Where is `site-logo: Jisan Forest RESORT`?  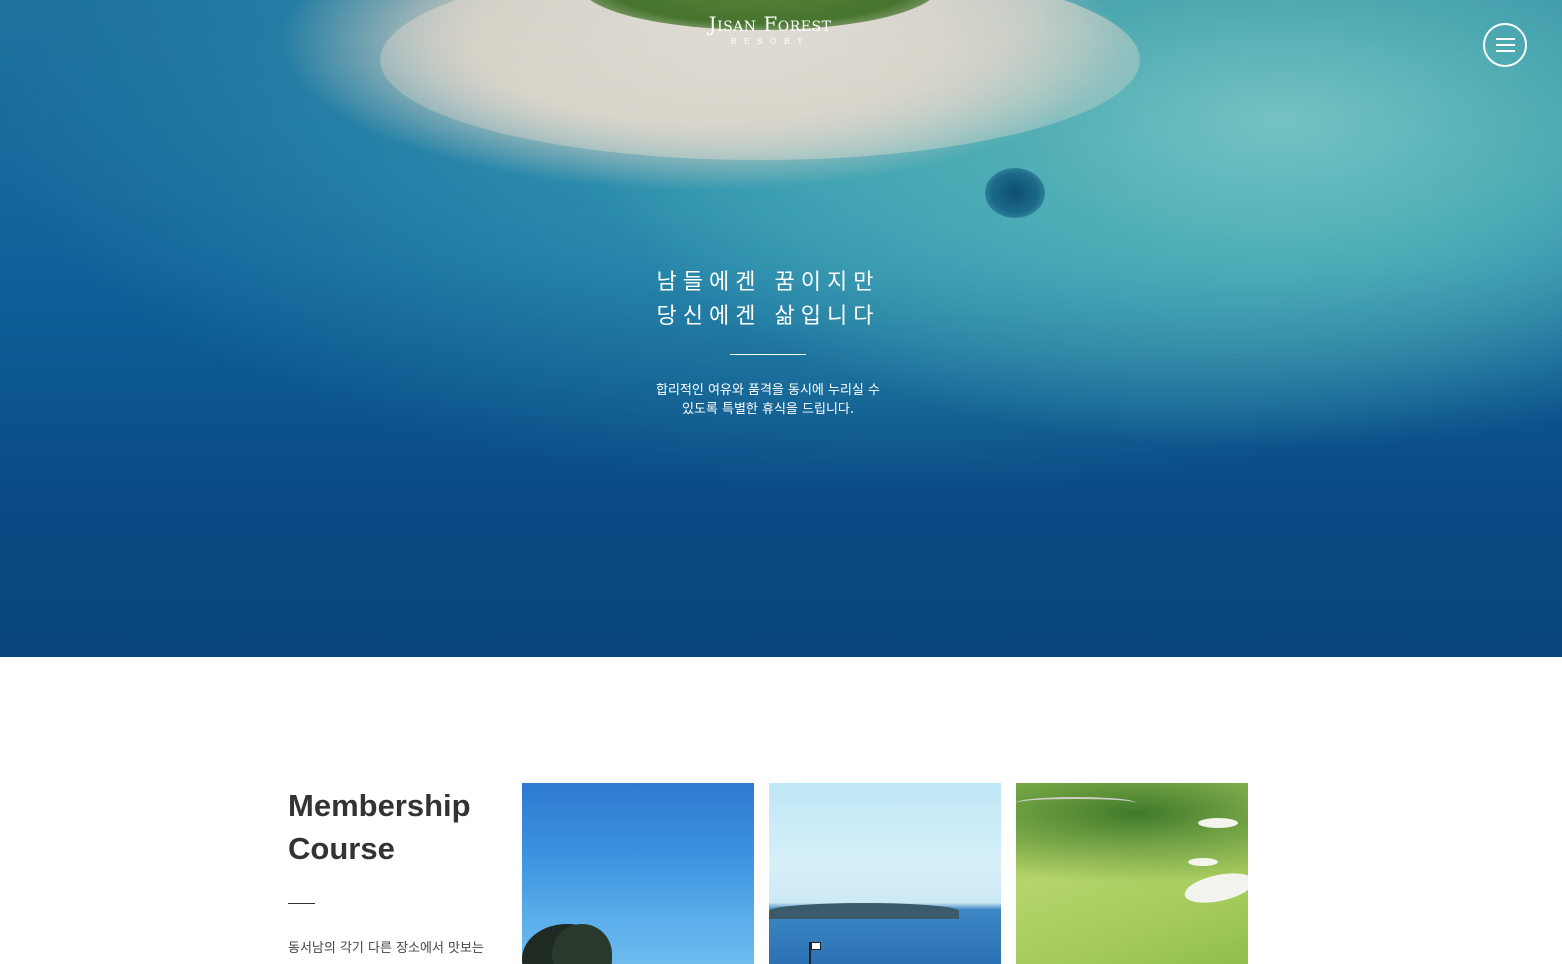 site-logo: Jisan Forest RESORT is located at coordinates (770, 29).